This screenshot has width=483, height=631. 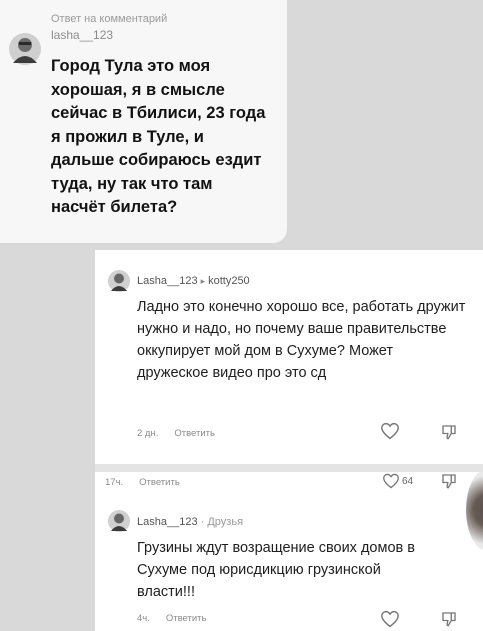 I want to click on comment-time: 17ч., so click(x=114, y=482).